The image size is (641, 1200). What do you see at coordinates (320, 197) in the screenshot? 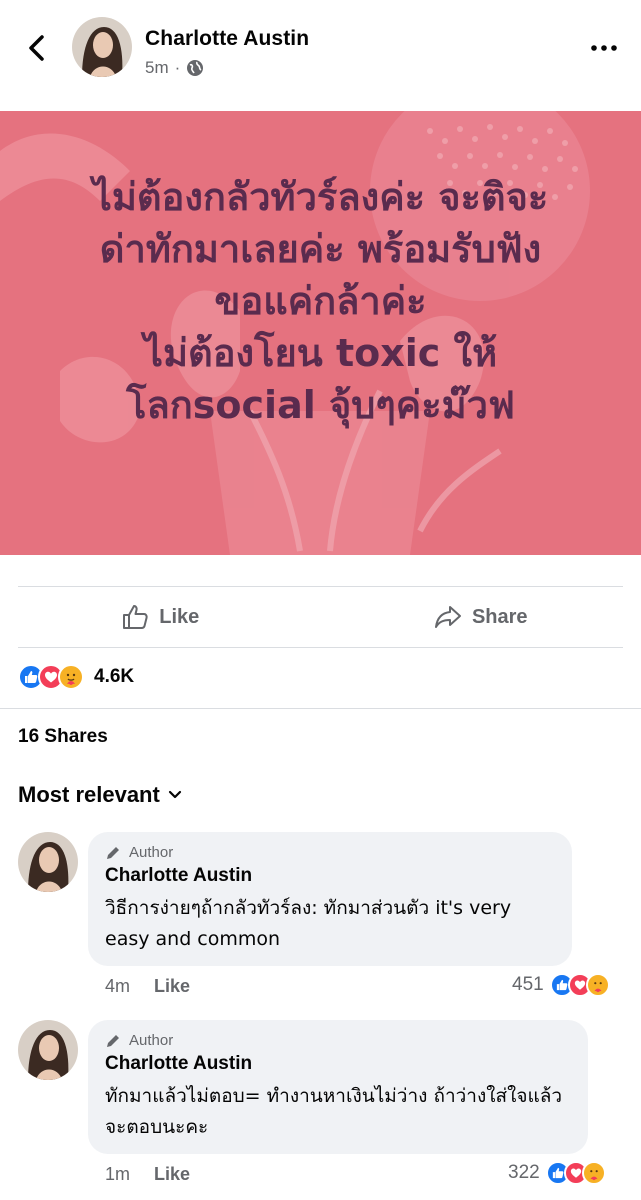
I see `post-text-line: ไม่ต้องกลัวทัวร์ลงค่ะ จะติจะ` at bounding box center [320, 197].